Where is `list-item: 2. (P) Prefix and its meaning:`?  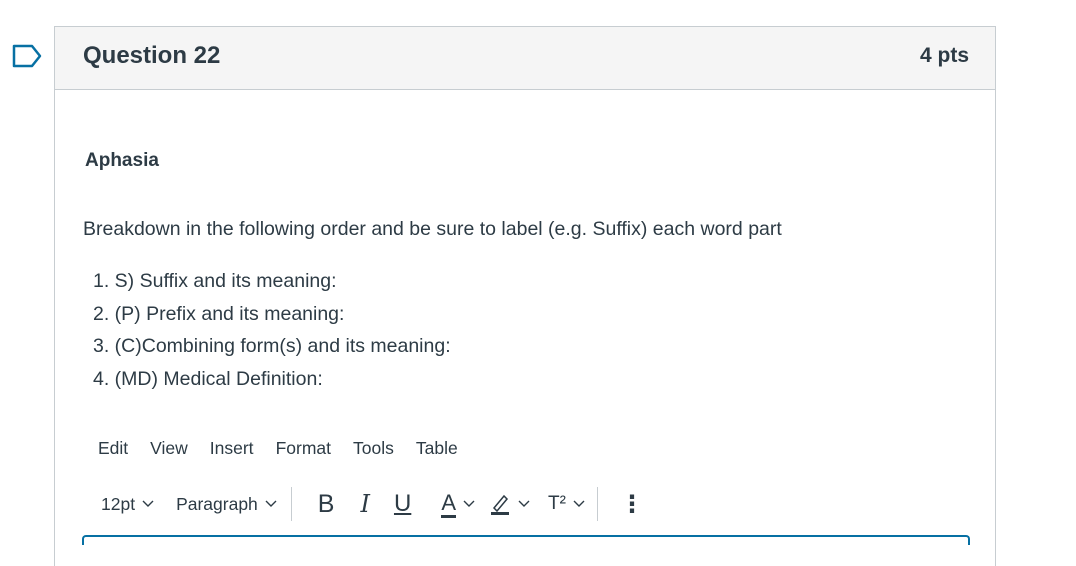 list-item: 2. (P) Prefix and its meaning: is located at coordinates (219, 313).